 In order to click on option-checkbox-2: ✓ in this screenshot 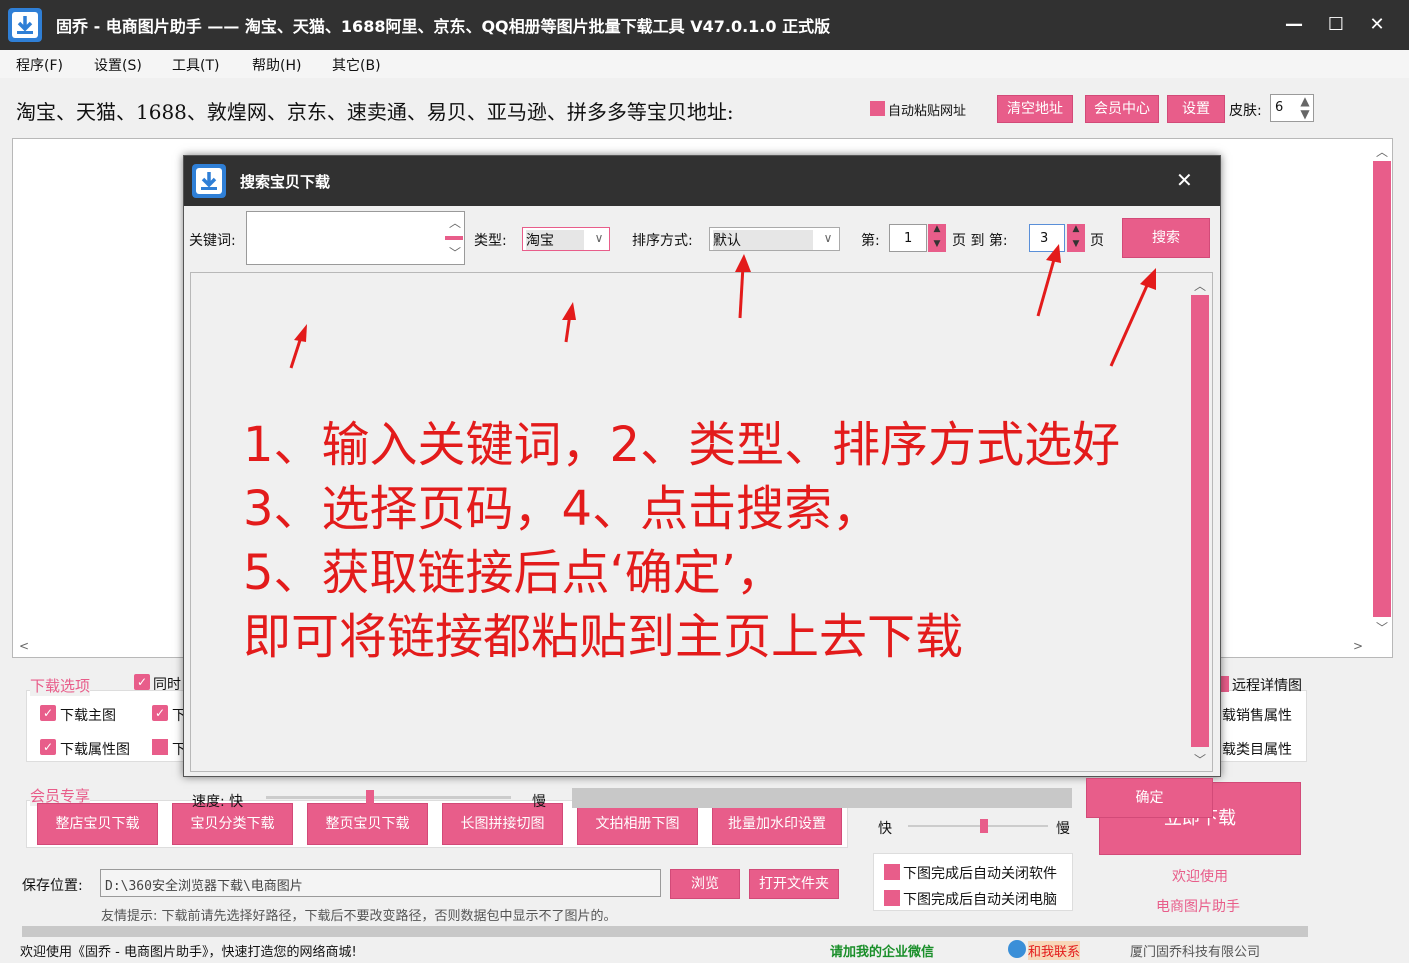, I will do `click(160, 713)`.